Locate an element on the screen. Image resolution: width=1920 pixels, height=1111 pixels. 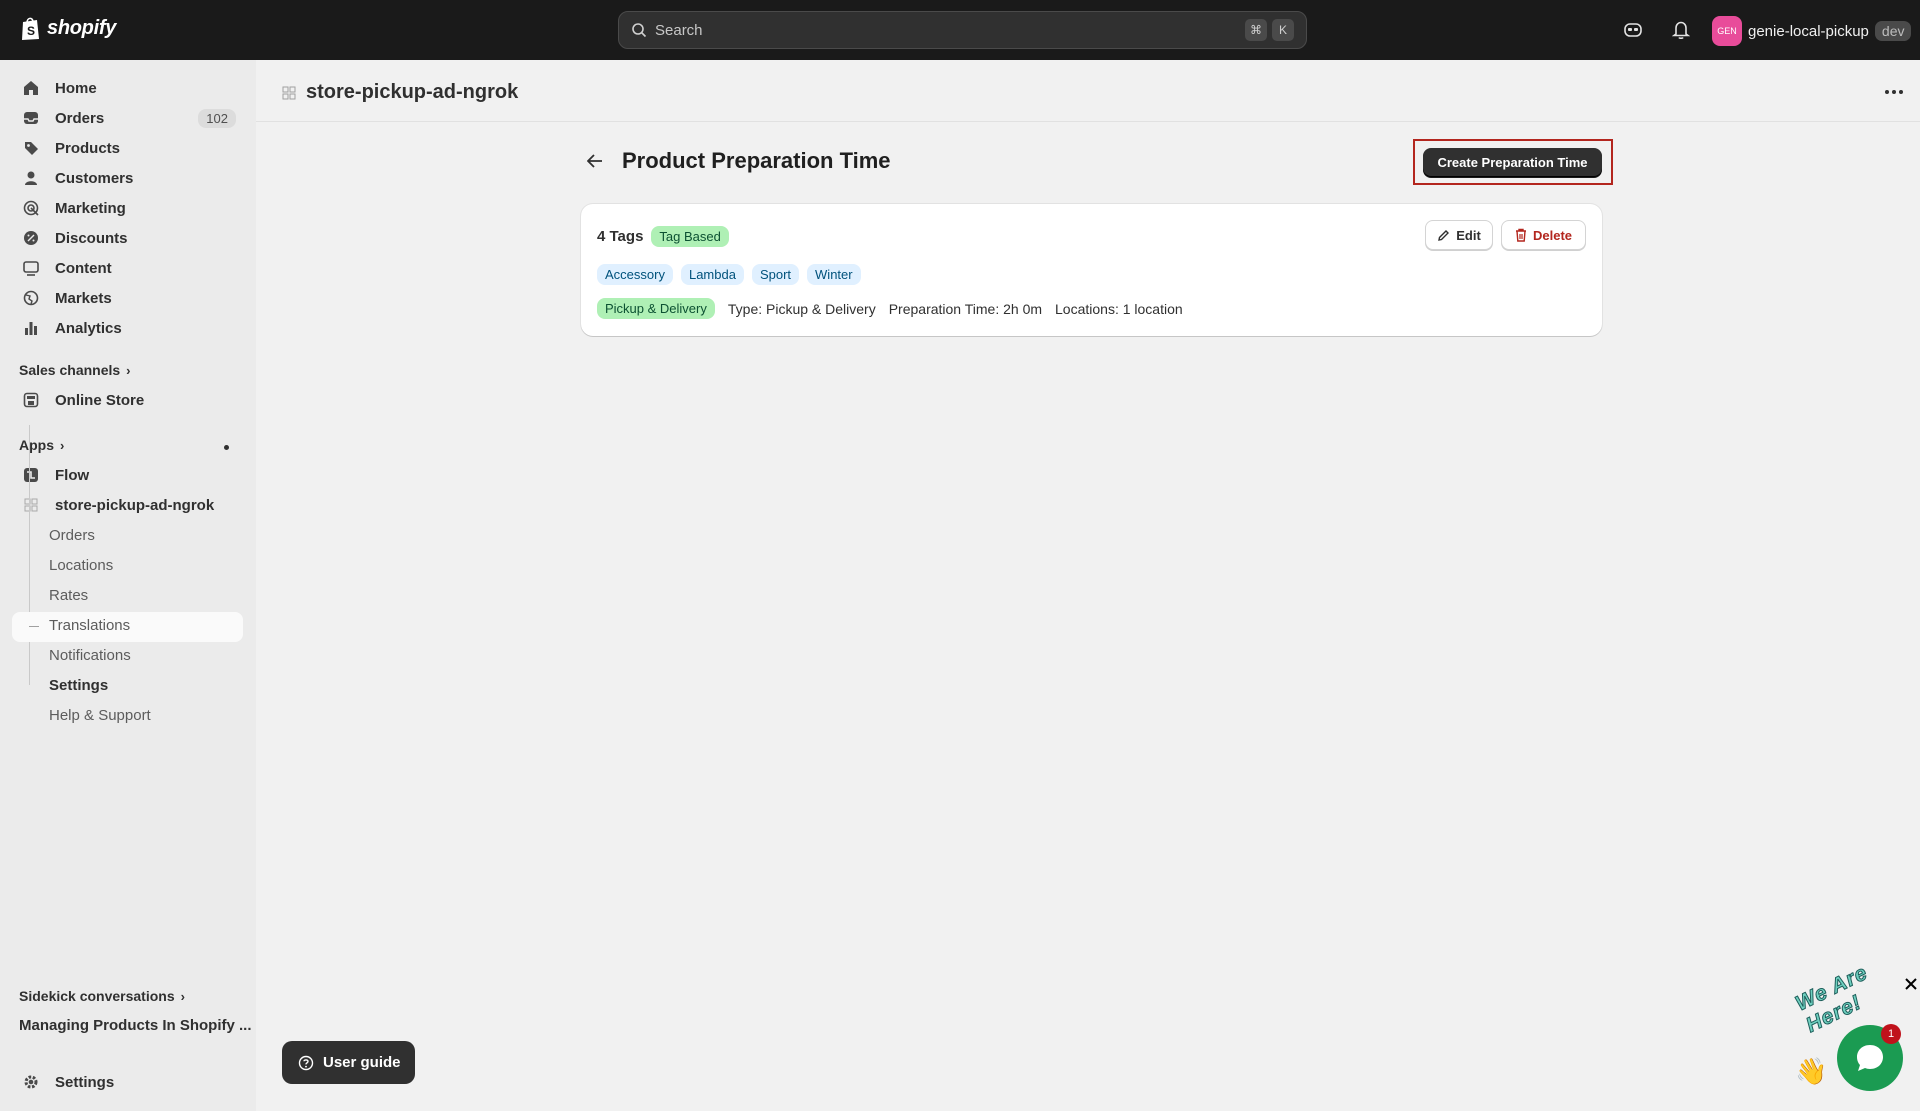
page-title: Product Preparation Time is located at coordinates (756, 160).